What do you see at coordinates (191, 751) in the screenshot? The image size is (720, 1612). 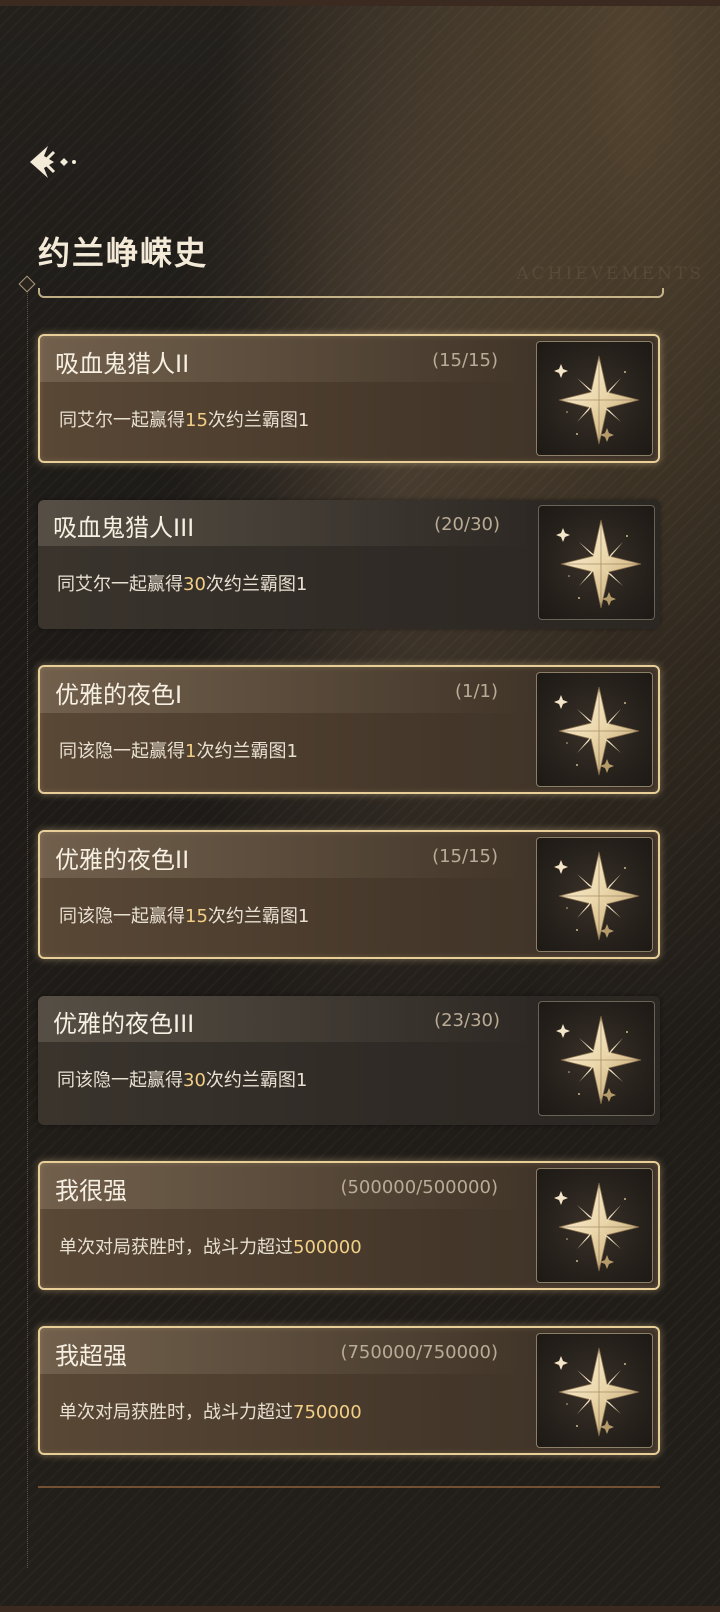 I see `description-target-number: 1` at bounding box center [191, 751].